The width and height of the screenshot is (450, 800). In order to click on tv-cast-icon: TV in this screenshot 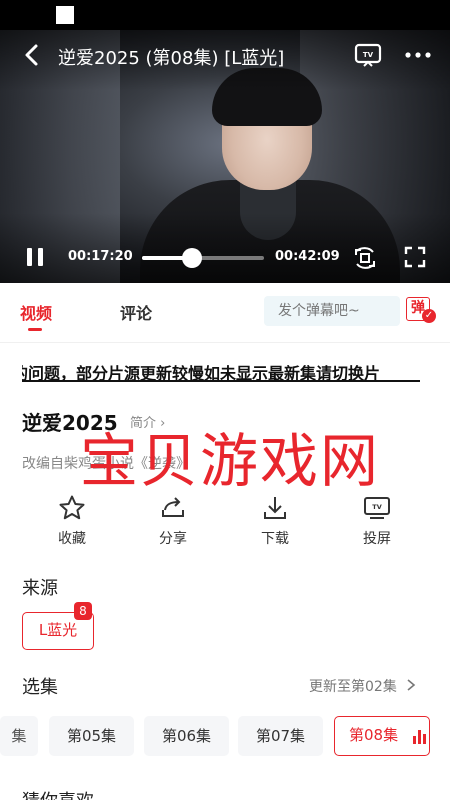, I will do `click(377, 508)`.